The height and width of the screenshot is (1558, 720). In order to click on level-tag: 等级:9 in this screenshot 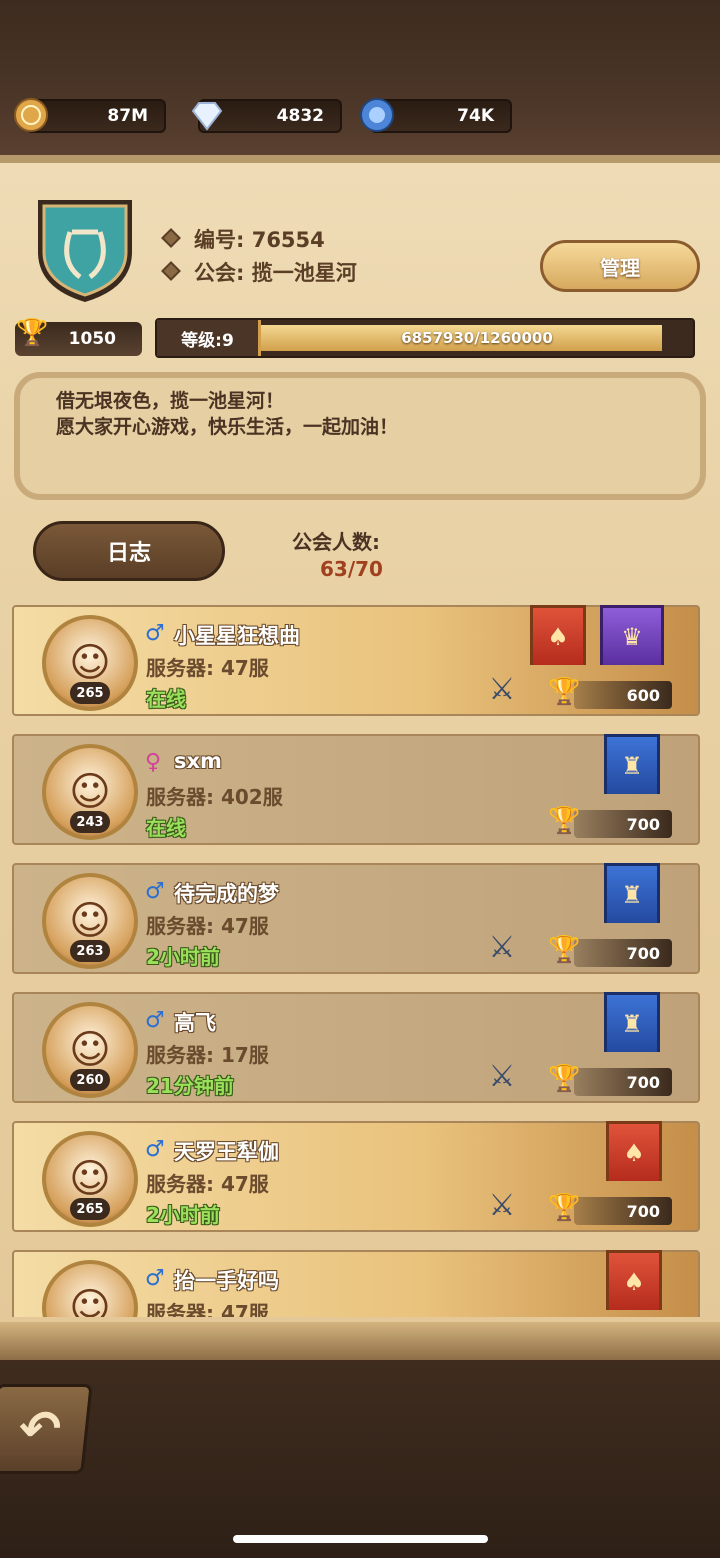, I will do `click(209, 338)`.